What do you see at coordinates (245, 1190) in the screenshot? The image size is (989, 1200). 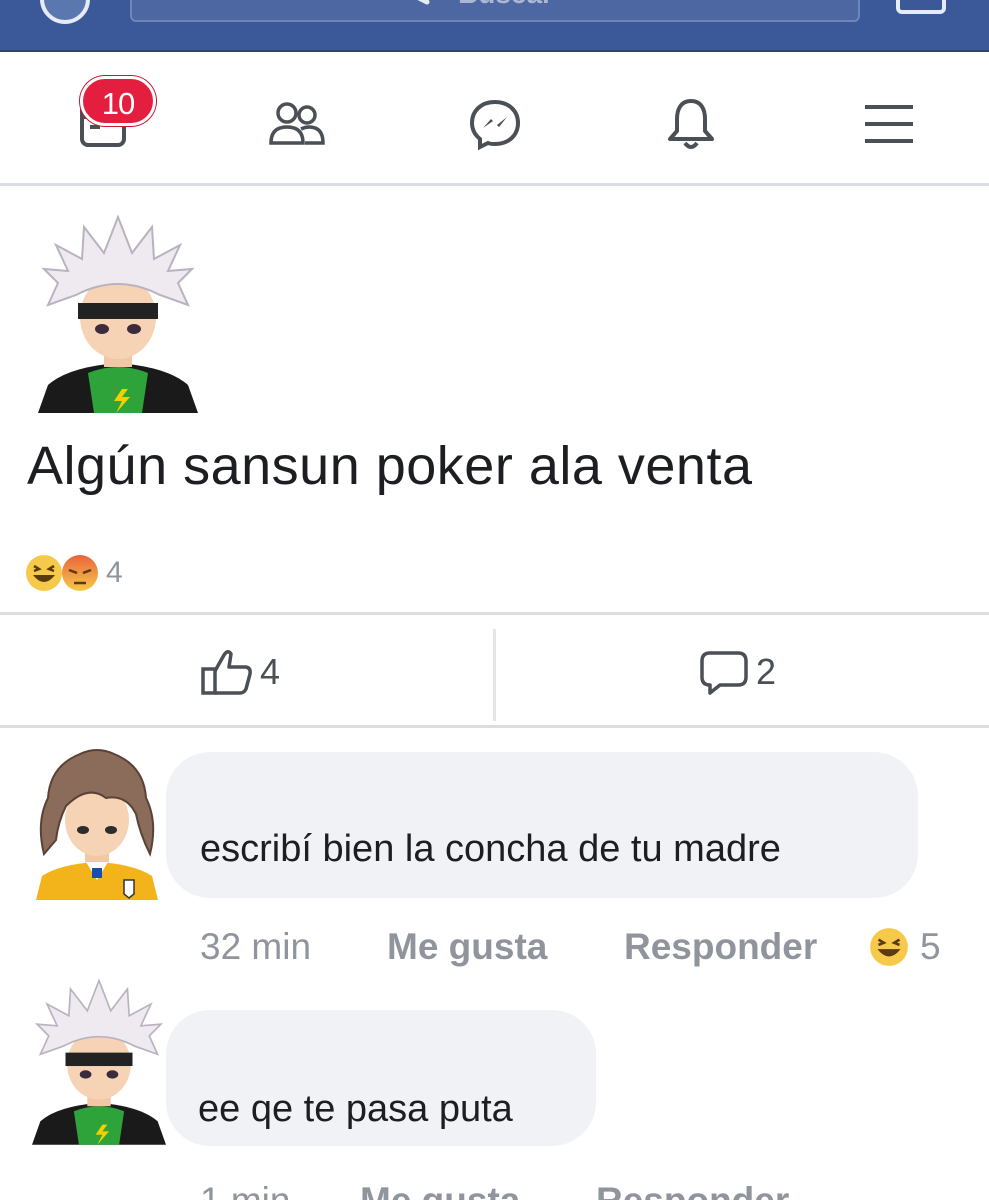 I see `comment-time: 1 min` at bounding box center [245, 1190].